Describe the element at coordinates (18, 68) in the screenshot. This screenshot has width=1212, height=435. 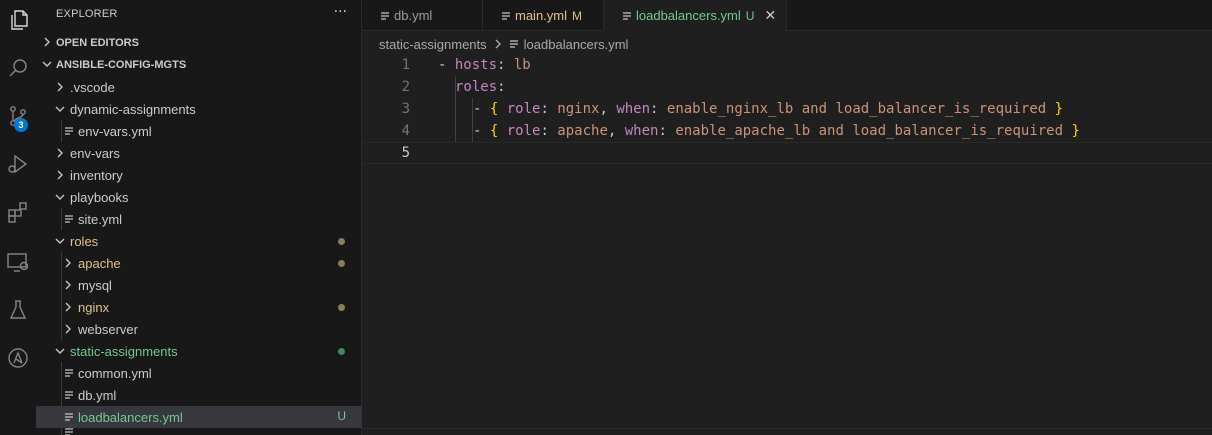
I see `search-icon` at that location.